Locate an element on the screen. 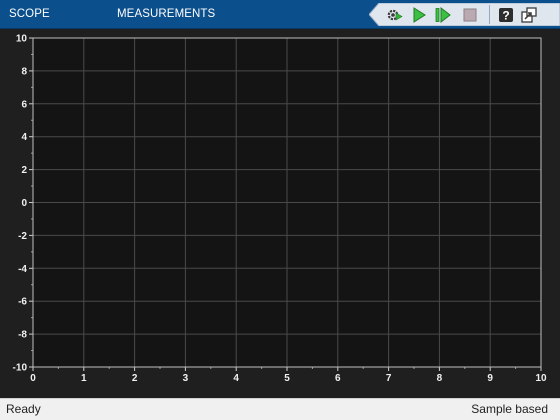  toolstrip: SCOPE MEASUREMENTS ? is located at coordinates (280, 14).